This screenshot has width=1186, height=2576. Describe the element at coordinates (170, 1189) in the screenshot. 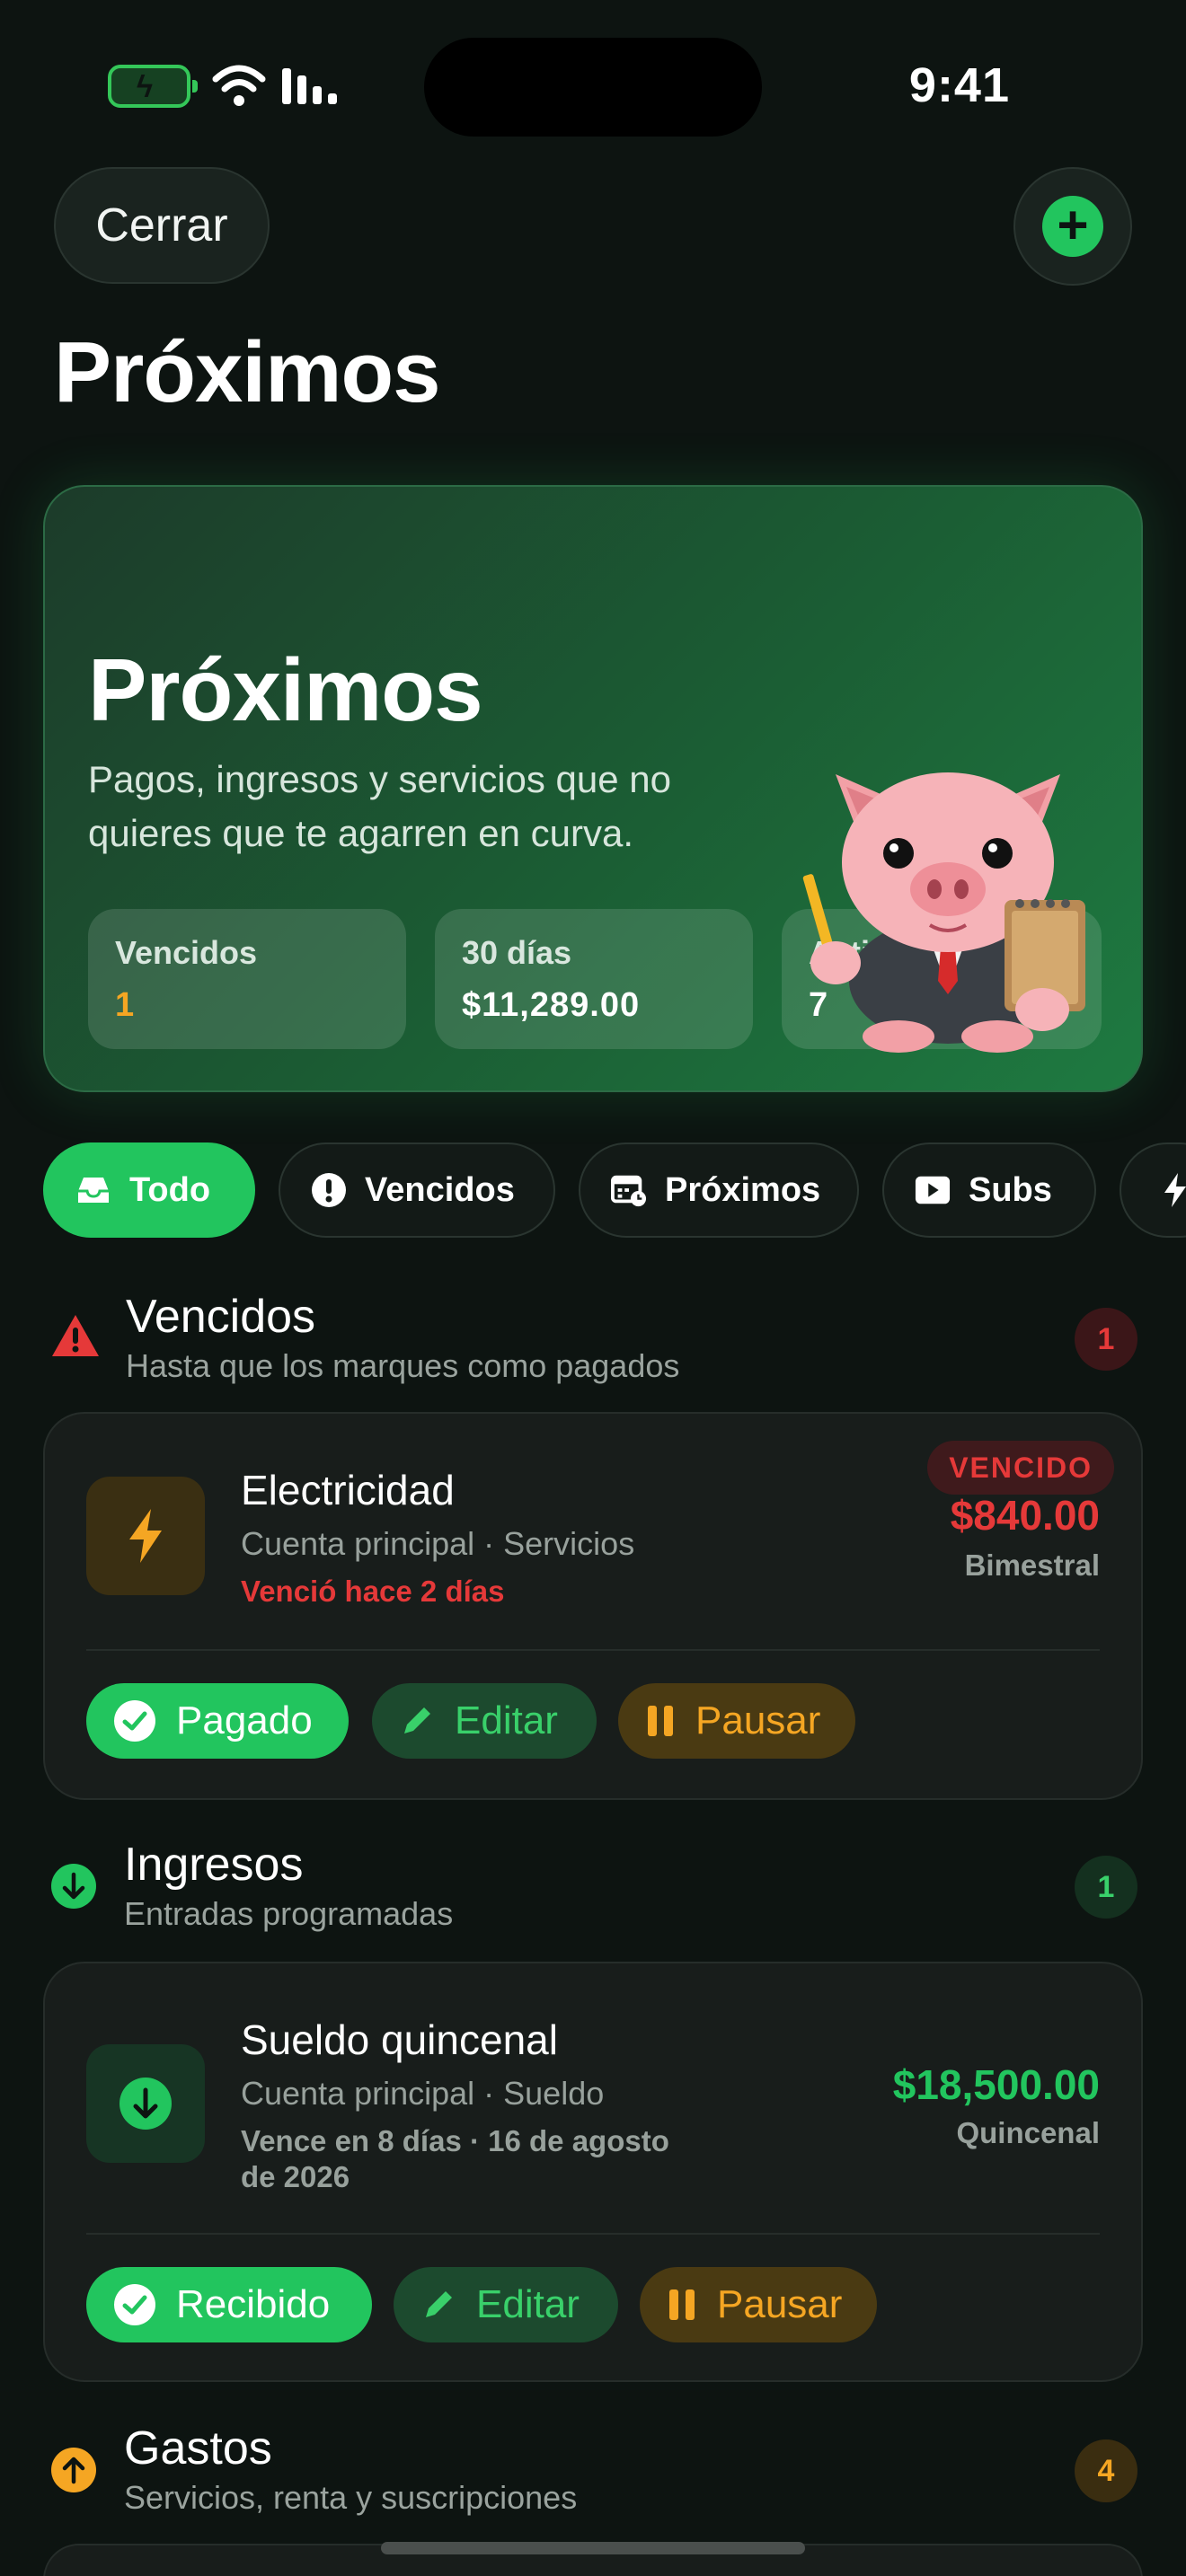

I see `filter-label: Todo` at that location.